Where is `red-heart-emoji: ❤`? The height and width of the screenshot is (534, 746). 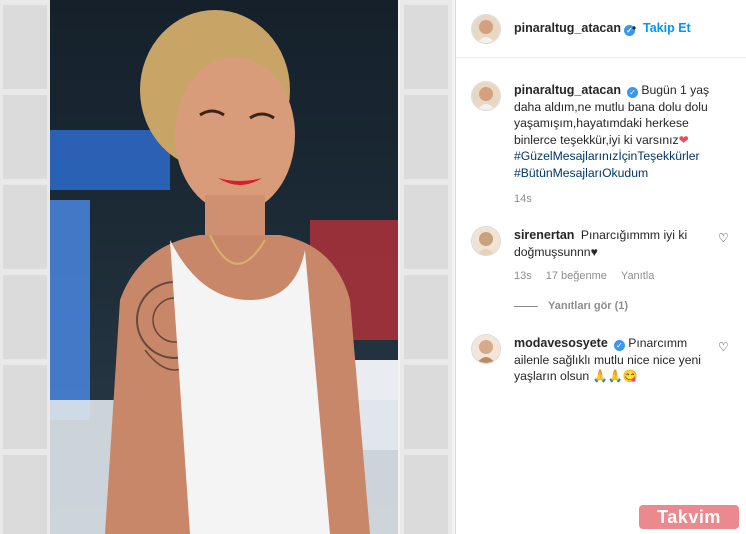
red-heart-emoji: ❤ is located at coordinates (683, 139).